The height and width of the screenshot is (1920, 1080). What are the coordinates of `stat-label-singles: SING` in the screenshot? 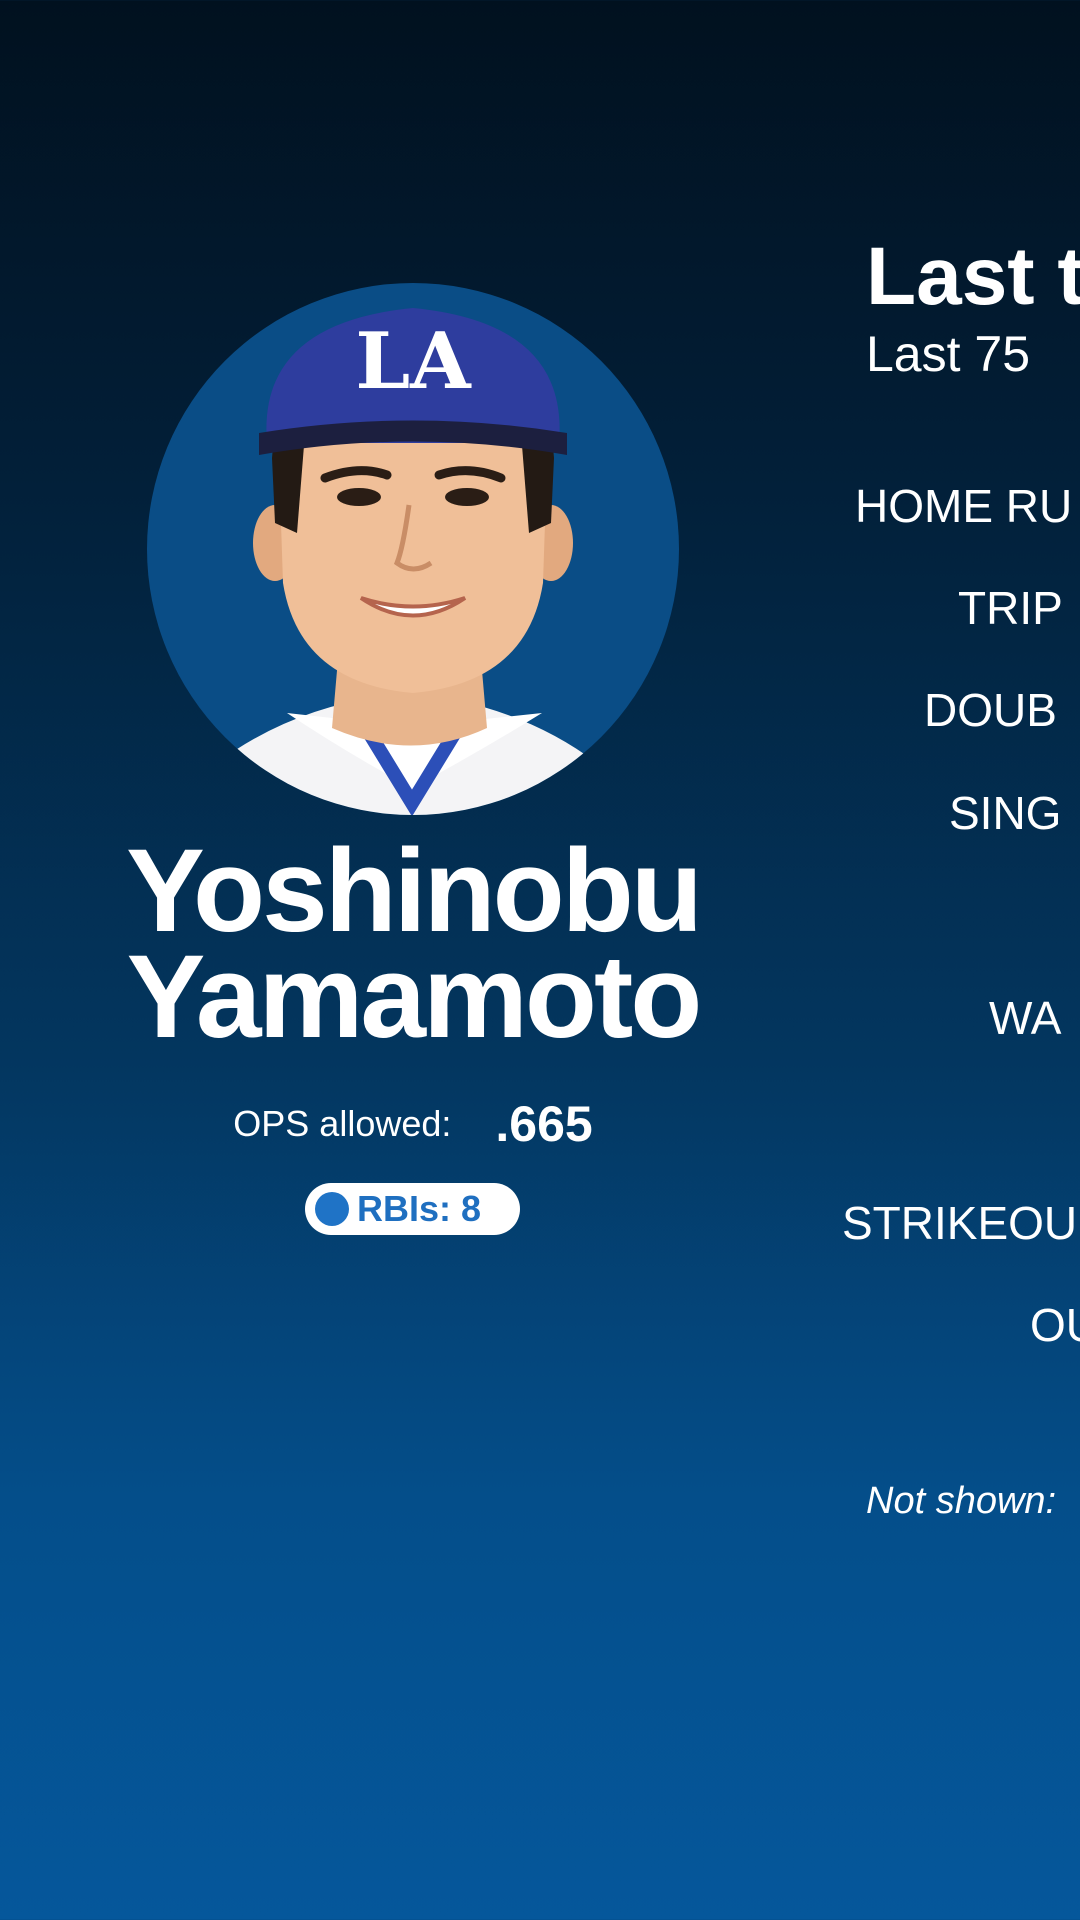 It's located at (1005, 813).